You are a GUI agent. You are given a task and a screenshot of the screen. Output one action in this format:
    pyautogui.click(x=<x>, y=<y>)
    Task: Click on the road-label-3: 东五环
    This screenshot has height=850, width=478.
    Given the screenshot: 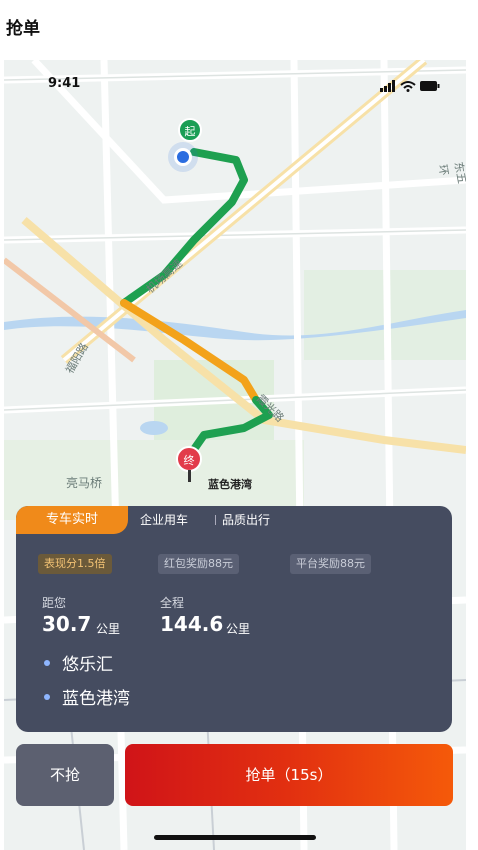 What is the action you would take?
    pyautogui.click(x=450, y=172)
    